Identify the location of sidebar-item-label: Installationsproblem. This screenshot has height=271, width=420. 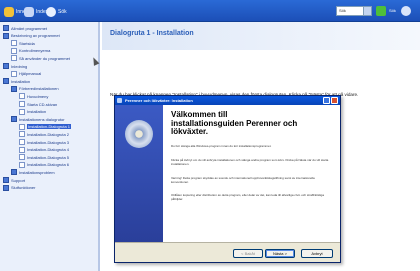
(37, 172).